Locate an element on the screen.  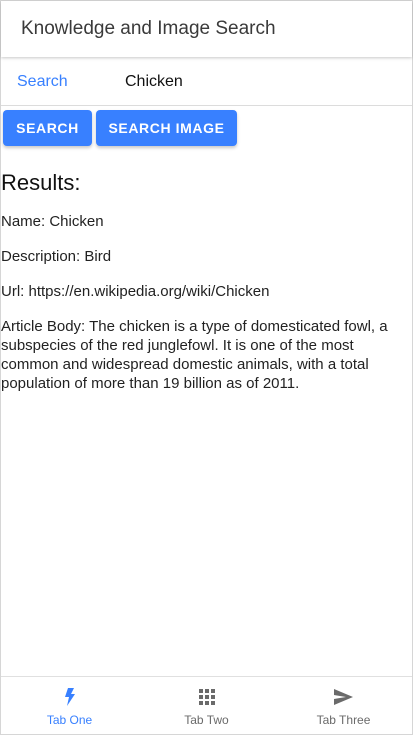
tab-one-label: Tab One is located at coordinates (69, 720).